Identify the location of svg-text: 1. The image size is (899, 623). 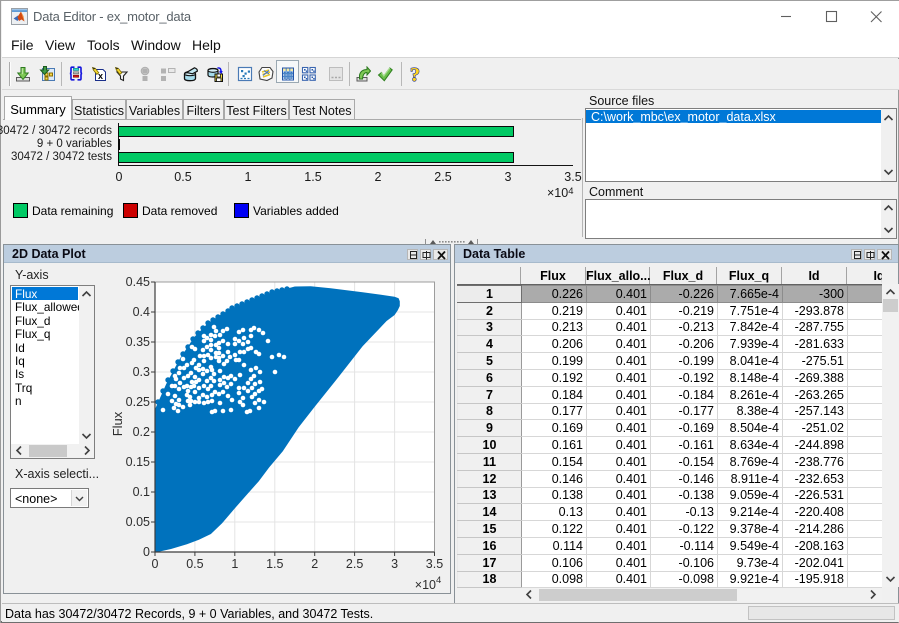
(234, 564).